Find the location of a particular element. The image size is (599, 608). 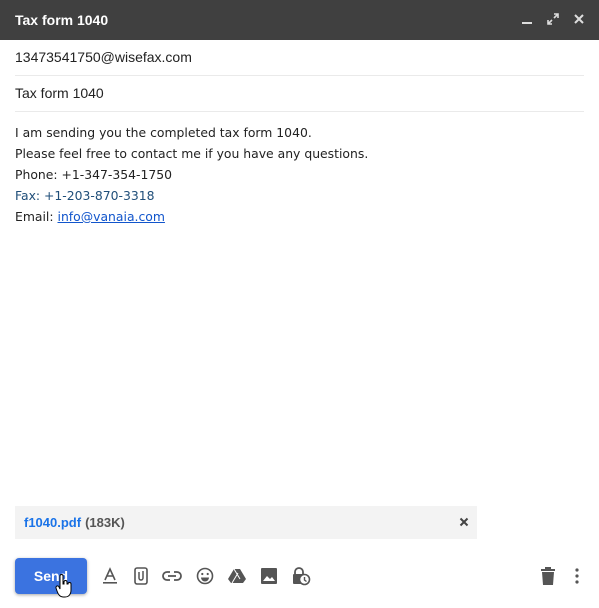

attach-icon is located at coordinates (141, 576).